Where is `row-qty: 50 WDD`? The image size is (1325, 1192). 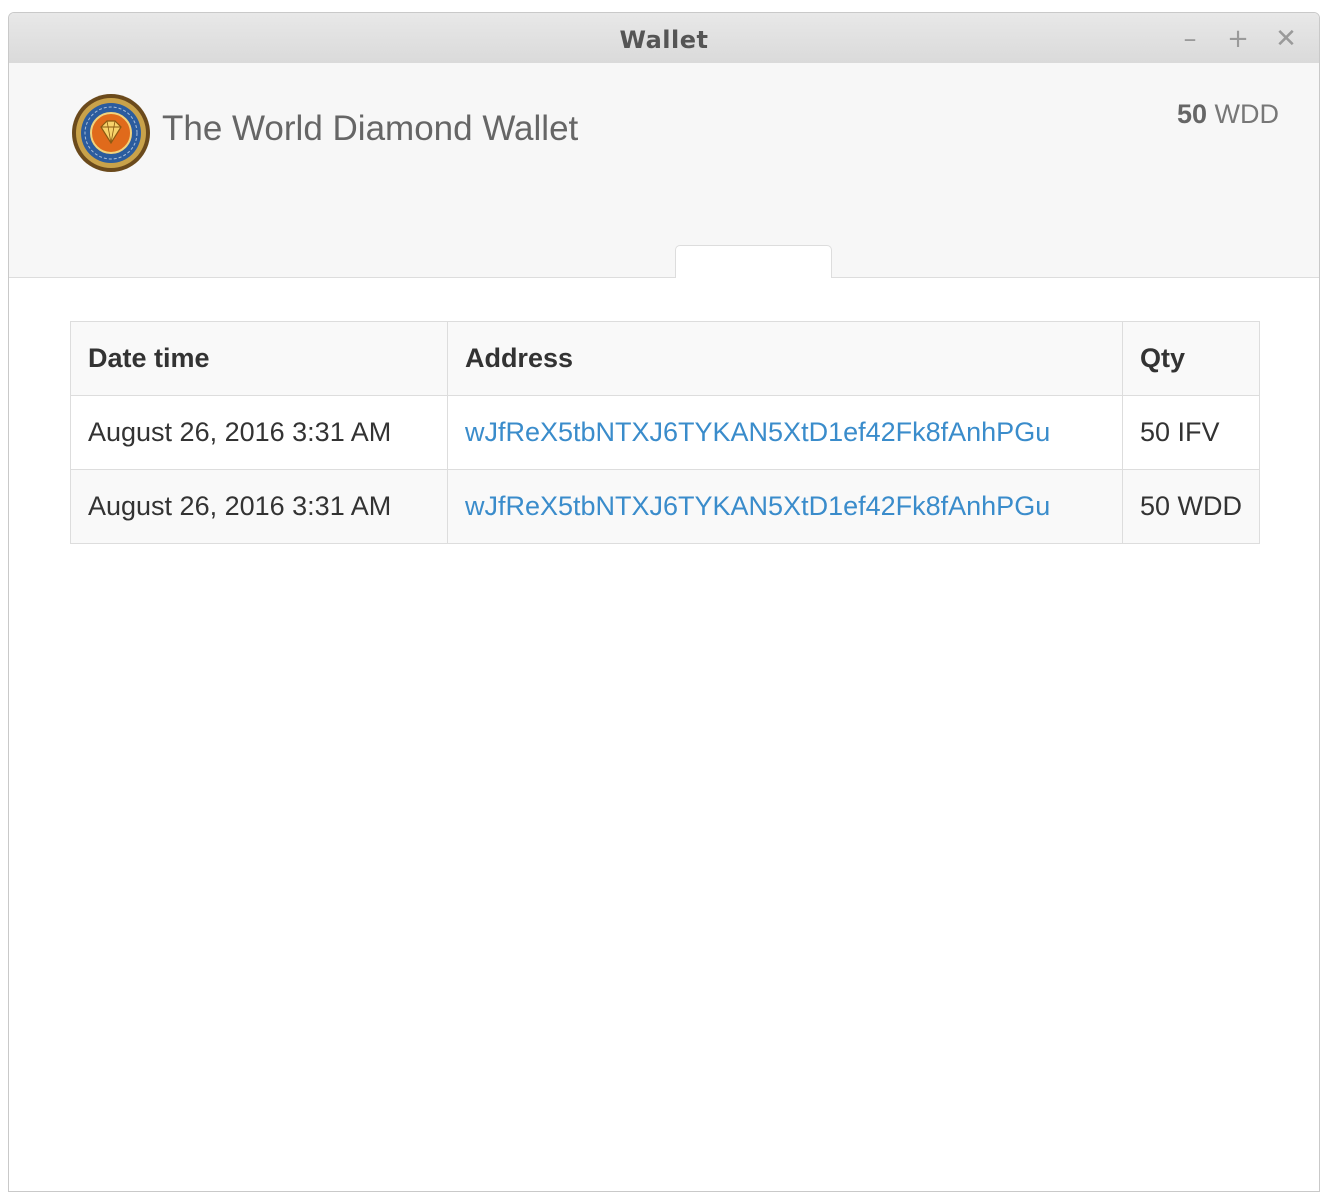
row-qty: 50 WDD is located at coordinates (1191, 506).